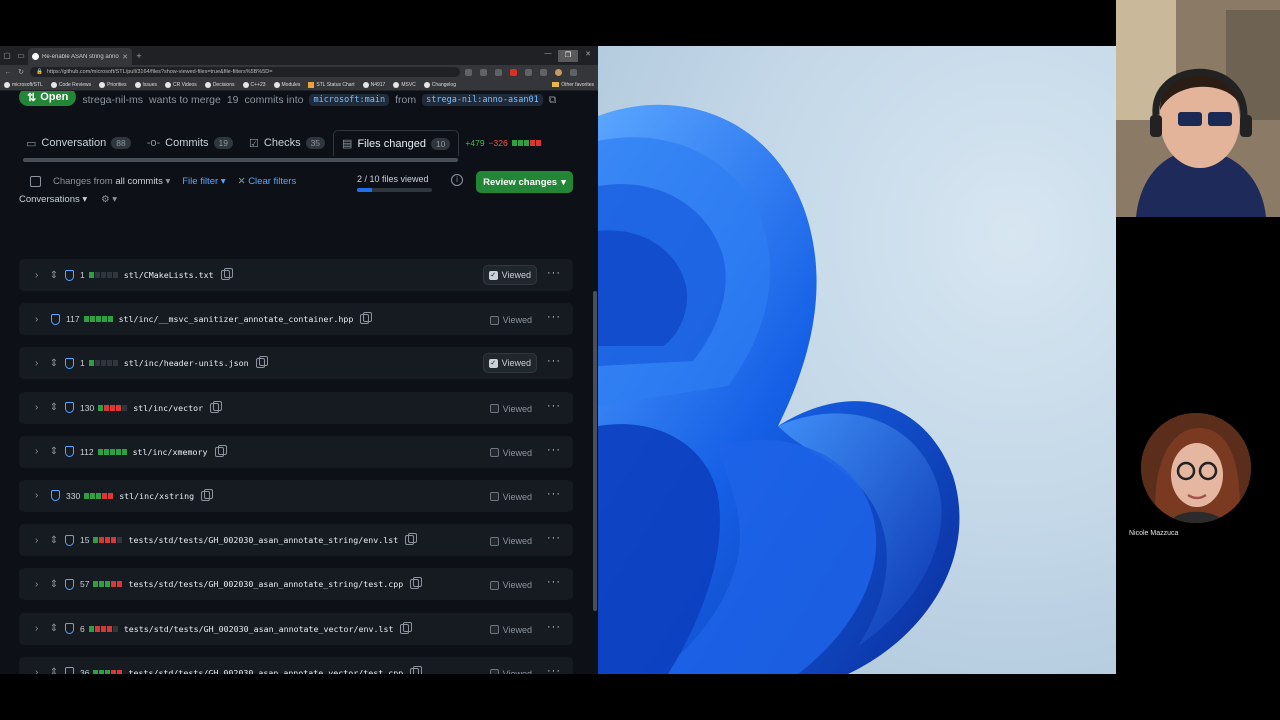 The height and width of the screenshot is (720, 1280). I want to click on workspaces-icon: ▢, so click(7, 55).